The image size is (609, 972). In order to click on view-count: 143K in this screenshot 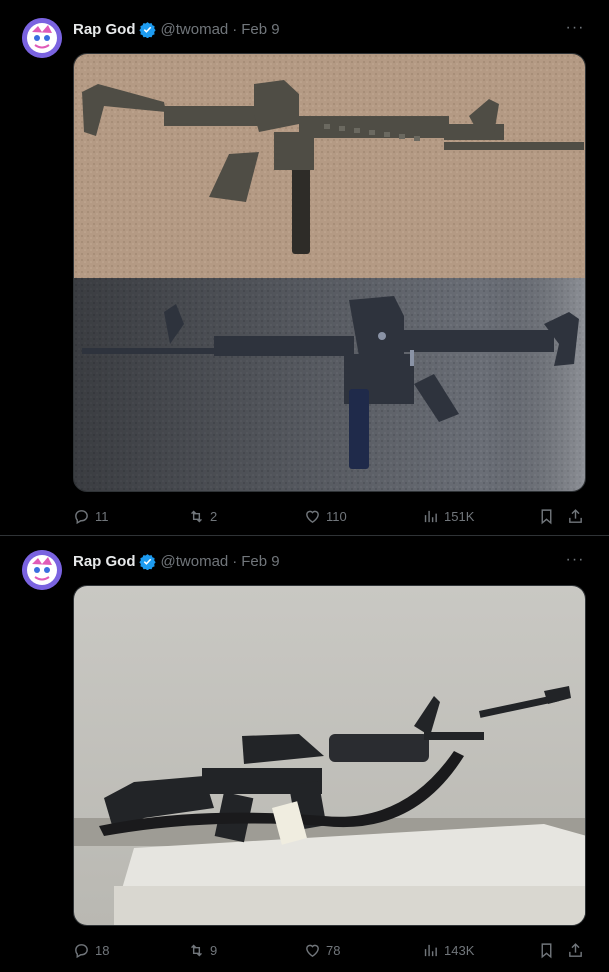, I will do `click(459, 950)`.